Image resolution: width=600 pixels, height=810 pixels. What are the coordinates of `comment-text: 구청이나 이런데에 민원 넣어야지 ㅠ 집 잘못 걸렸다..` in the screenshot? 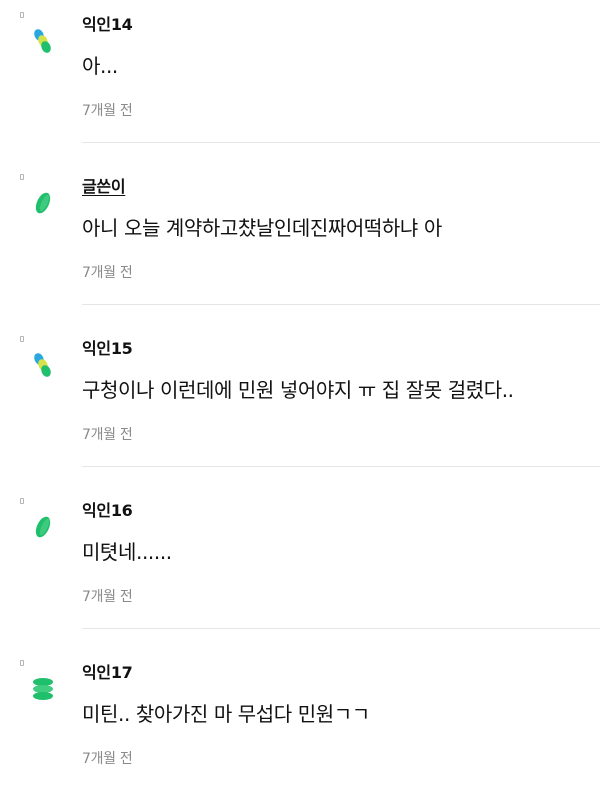 It's located at (298, 390).